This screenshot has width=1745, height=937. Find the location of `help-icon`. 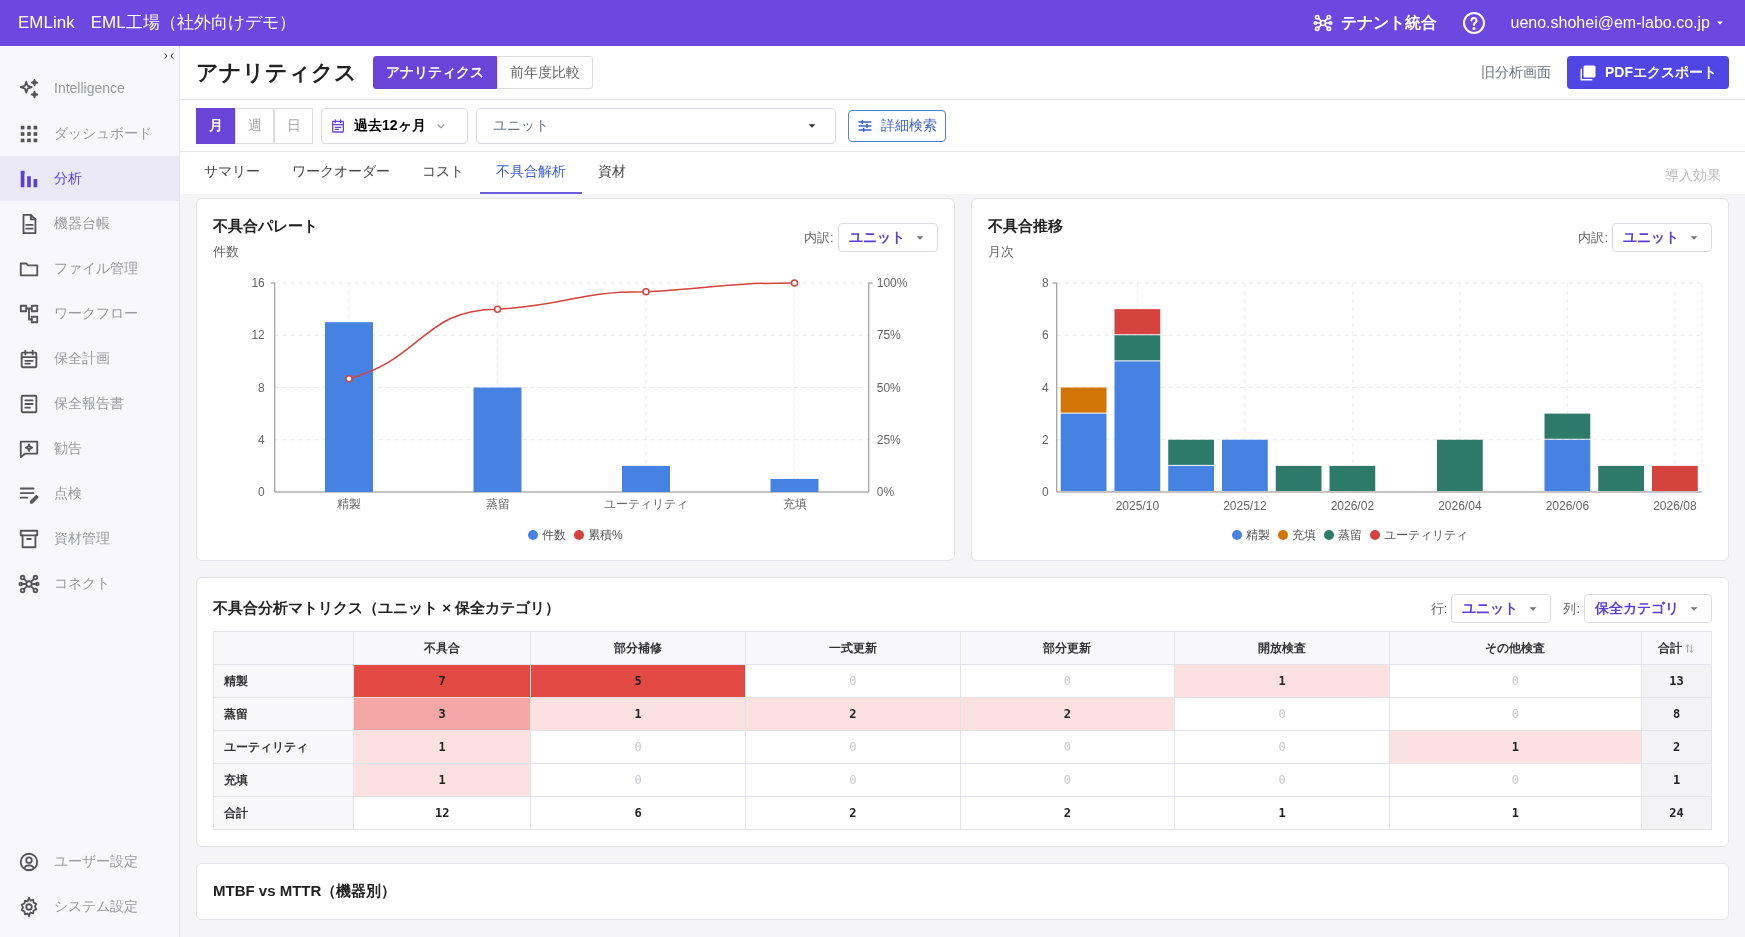

help-icon is located at coordinates (1473, 23).